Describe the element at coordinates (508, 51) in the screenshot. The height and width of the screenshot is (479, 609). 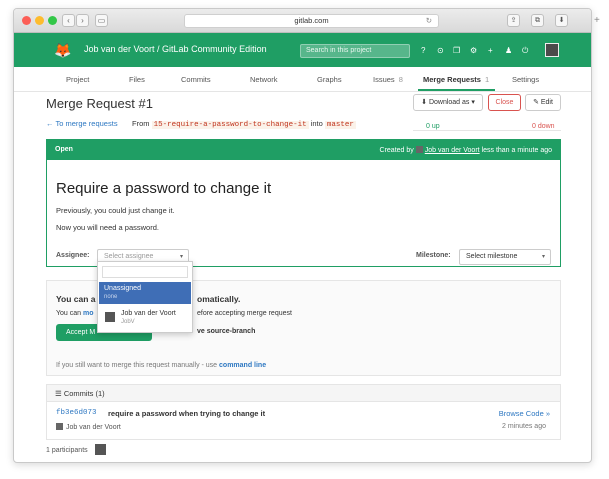
I see `profile-settings-icon: ♟` at that location.